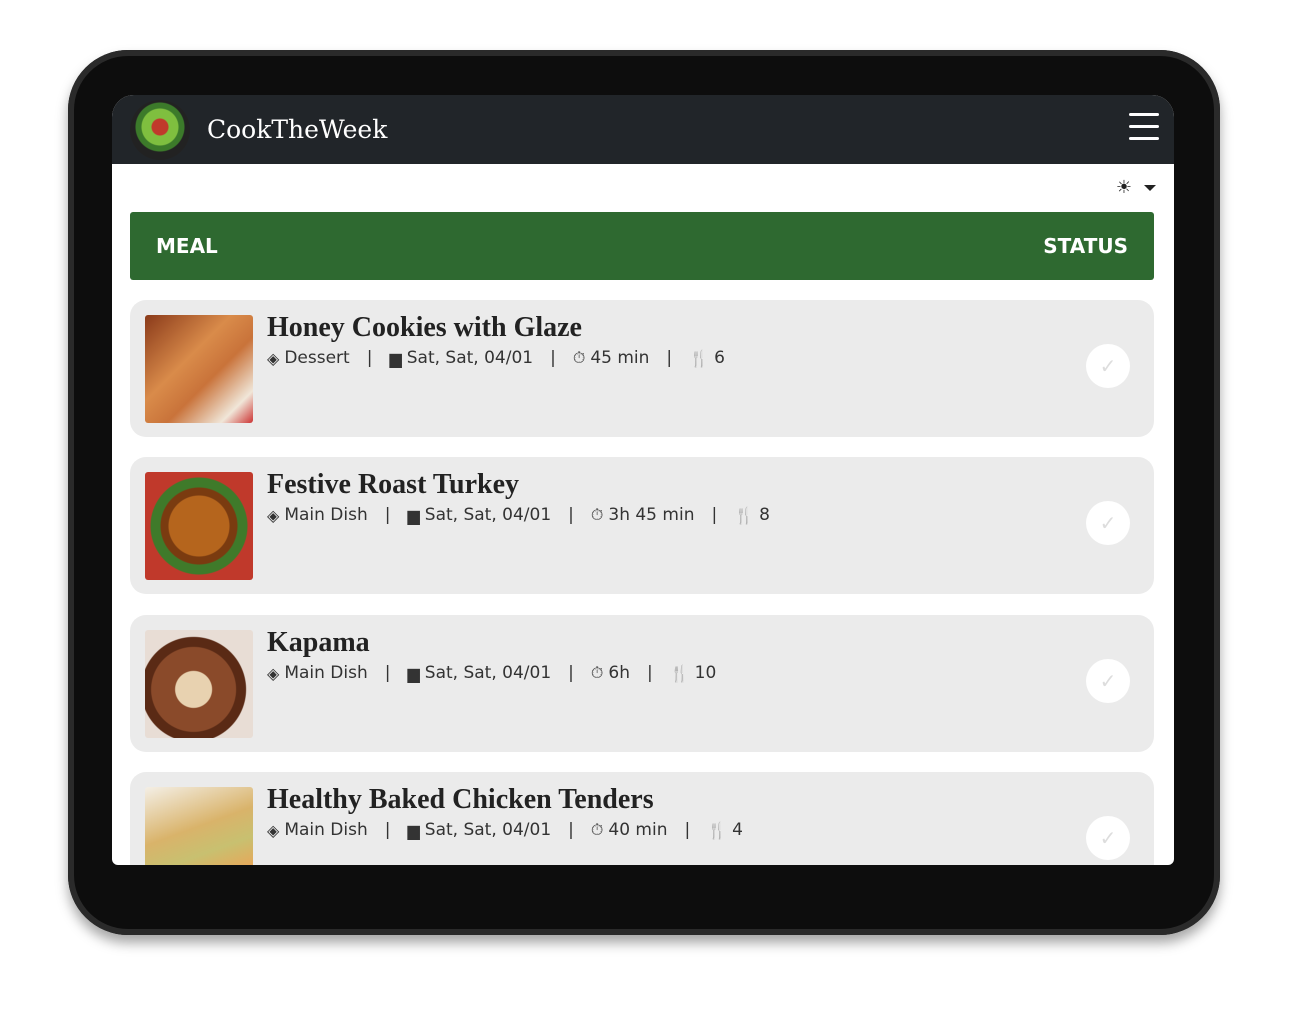 This screenshot has height=1010, width=1297. What do you see at coordinates (1144, 127) in the screenshot?
I see `hamburger-menu-button` at bounding box center [1144, 127].